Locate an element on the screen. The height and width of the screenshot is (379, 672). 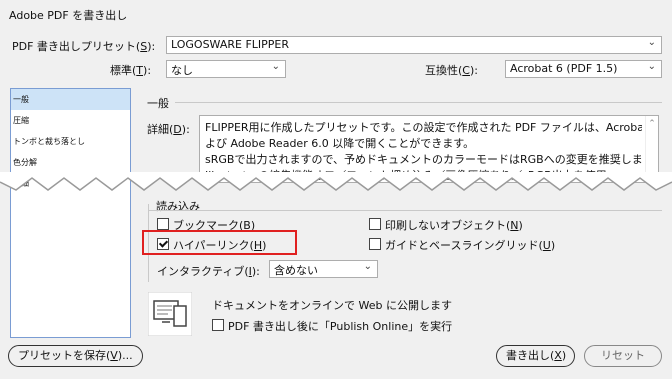
compat-value: Acrobat 6 (PDF 1.5) is located at coordinates (564, 68).